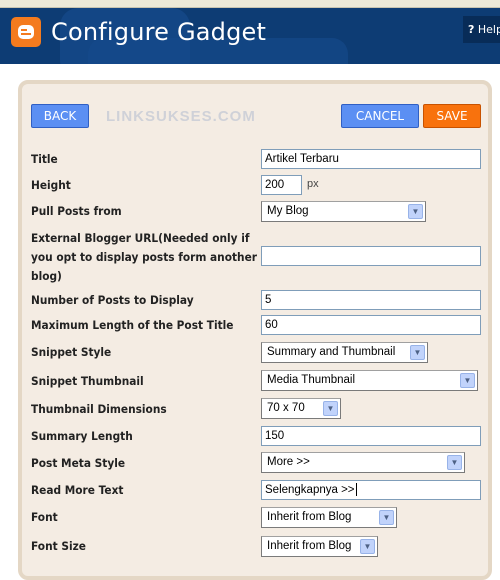 The width and height of the screenshot is (500, 580). What do you see at coordinates (281, 185) in the screenshot?
I see `height-input: 200` at bounding box center [281, 185].